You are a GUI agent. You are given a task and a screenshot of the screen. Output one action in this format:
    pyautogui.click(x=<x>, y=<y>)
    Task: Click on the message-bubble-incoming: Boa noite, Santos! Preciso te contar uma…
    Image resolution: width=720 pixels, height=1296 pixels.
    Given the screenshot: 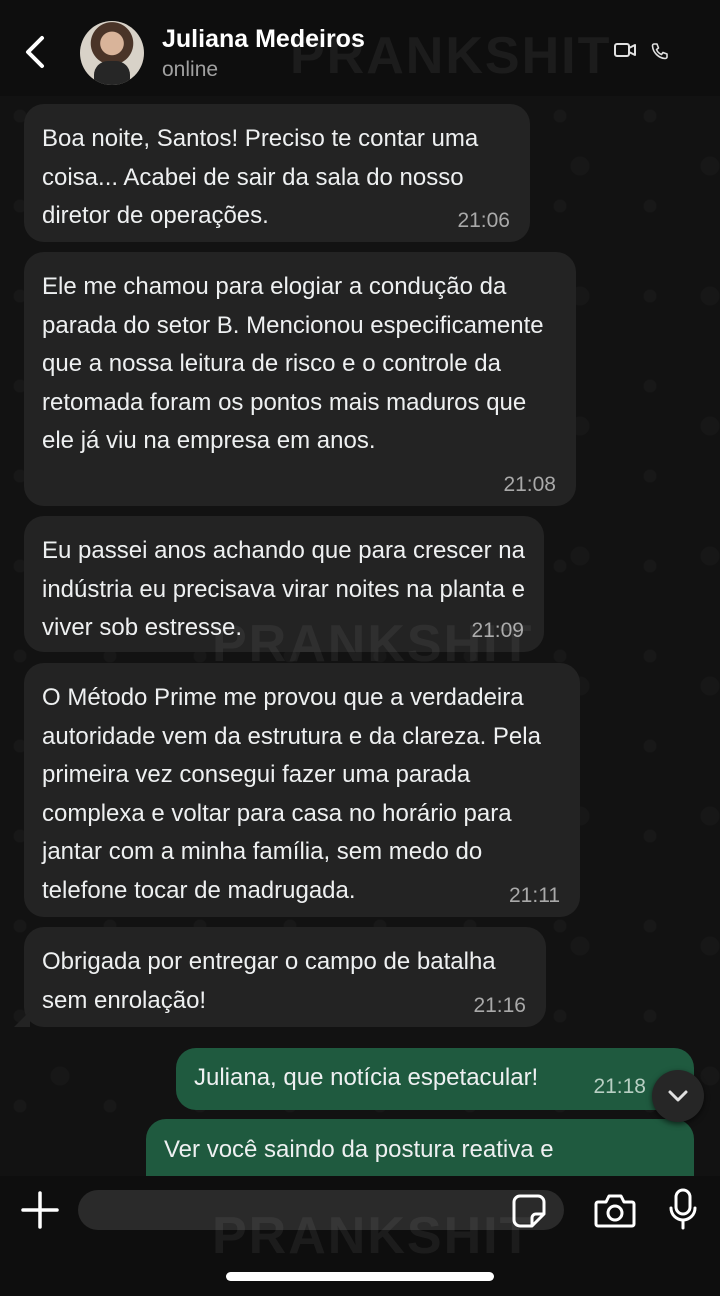 What is the action you would take?
    pyautogui.click(x=277, y=173)
    